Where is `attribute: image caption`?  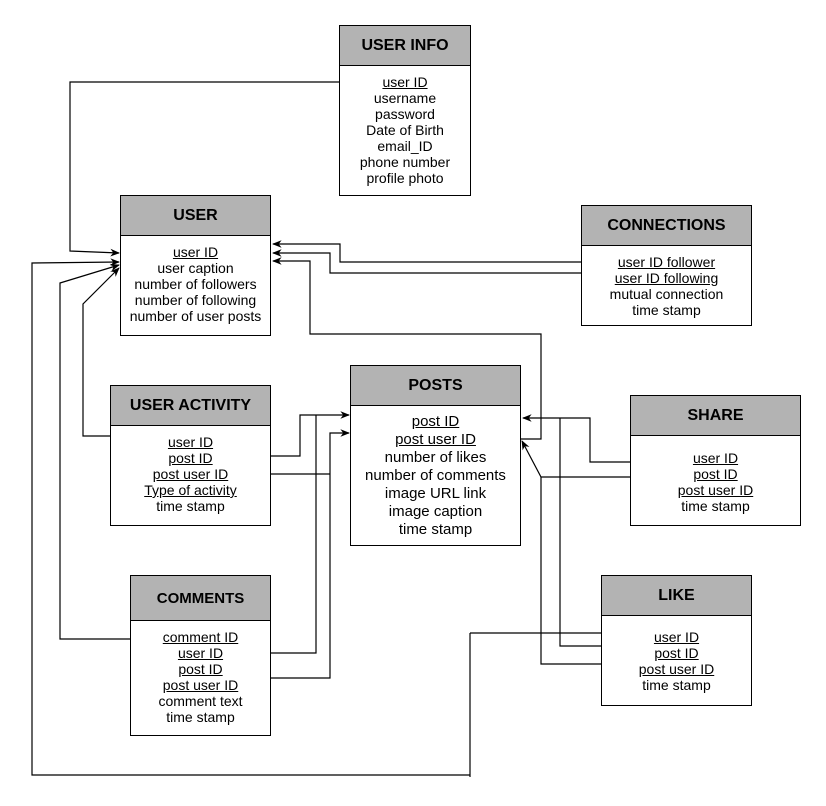 attribute: image caption is located at coordinates (435, 511).